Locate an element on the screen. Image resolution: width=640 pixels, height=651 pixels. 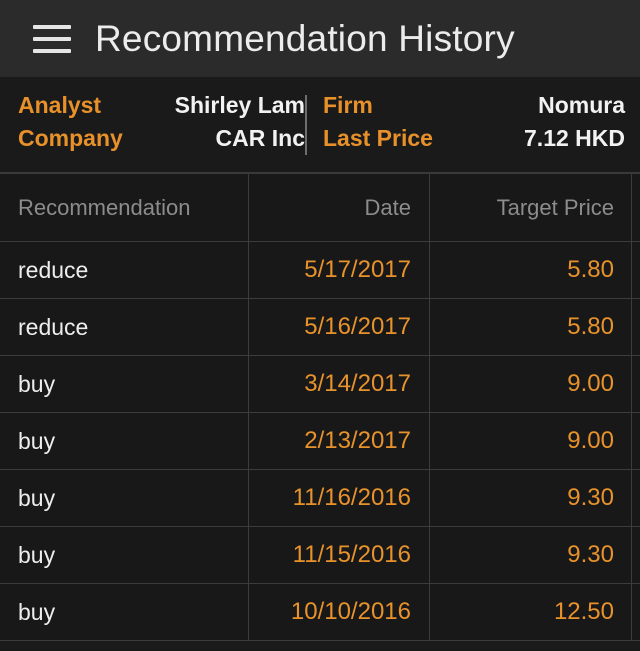
cell-date: 10/10/2016 is located at coordinates (338, 612).